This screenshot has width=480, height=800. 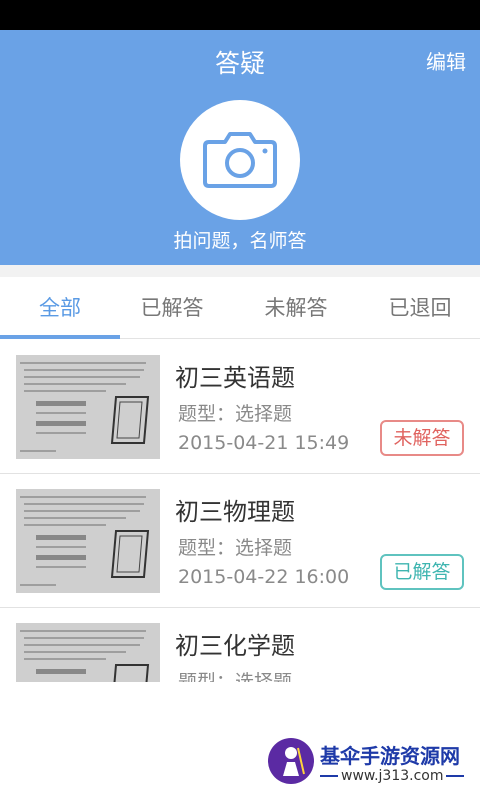 I want to click on watermark-line-right, so click(x=455, y=776).